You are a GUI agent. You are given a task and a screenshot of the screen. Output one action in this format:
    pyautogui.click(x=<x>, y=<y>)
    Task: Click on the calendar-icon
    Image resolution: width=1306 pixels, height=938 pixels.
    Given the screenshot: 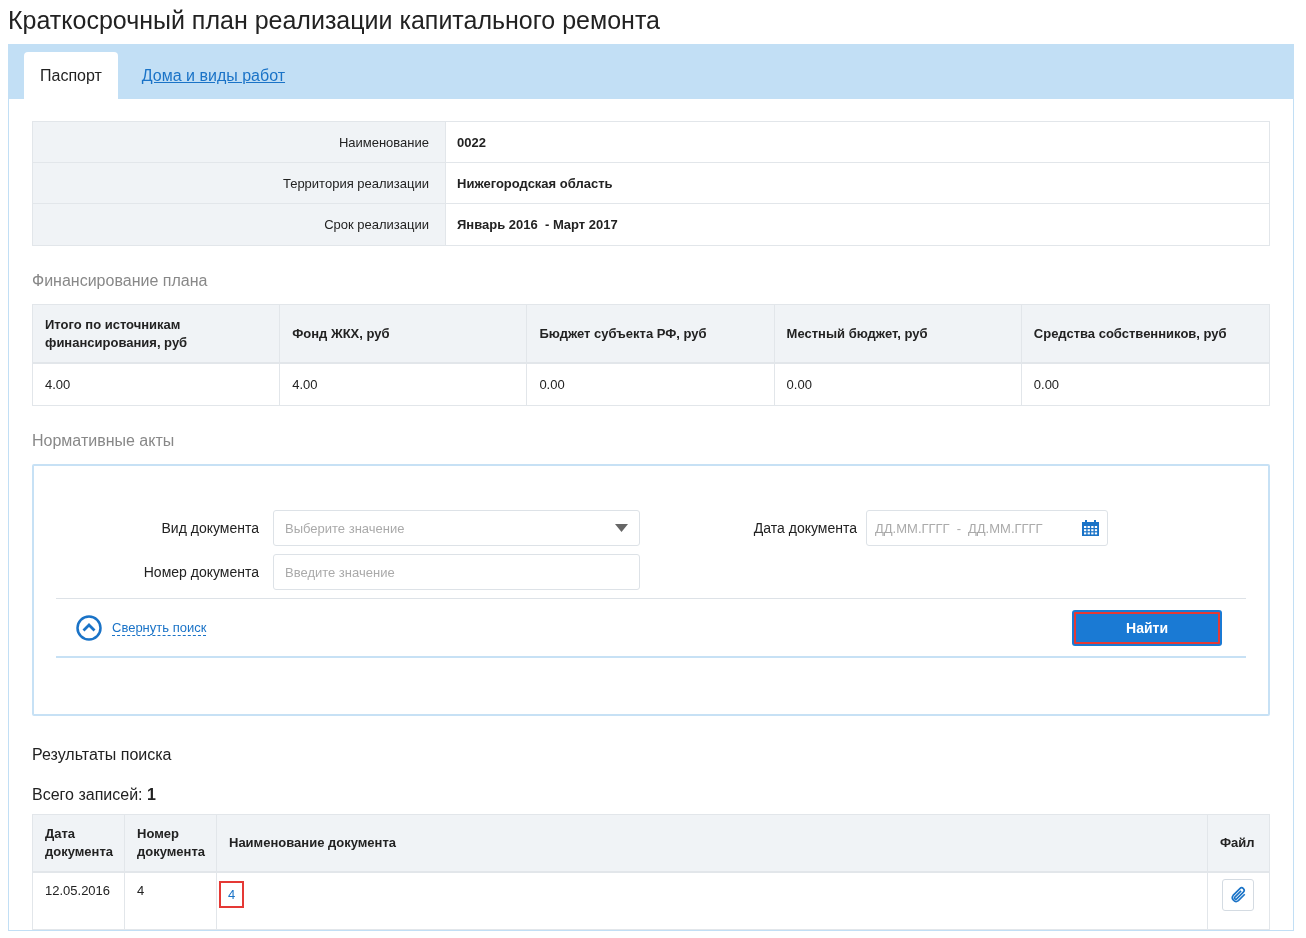 What is the action you would take?
    pyautogui.click(x=1090, y=528)
    